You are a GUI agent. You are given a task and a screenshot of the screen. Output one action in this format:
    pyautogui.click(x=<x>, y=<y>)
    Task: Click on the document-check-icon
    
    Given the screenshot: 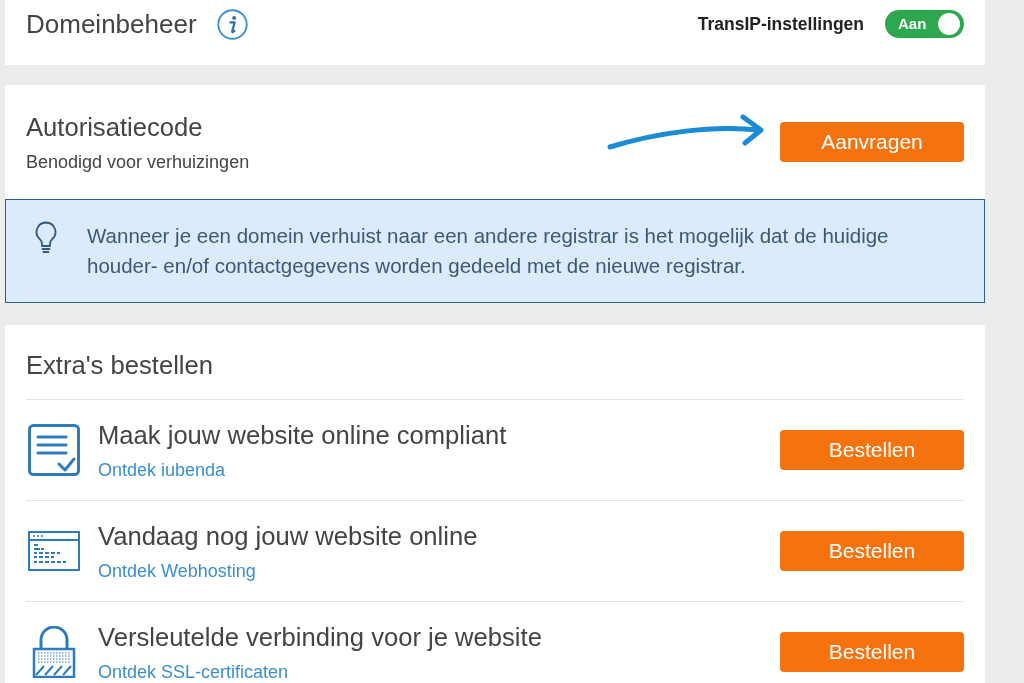 What is the action you would take?
    pyautogui.click(x=54, y=450)
    